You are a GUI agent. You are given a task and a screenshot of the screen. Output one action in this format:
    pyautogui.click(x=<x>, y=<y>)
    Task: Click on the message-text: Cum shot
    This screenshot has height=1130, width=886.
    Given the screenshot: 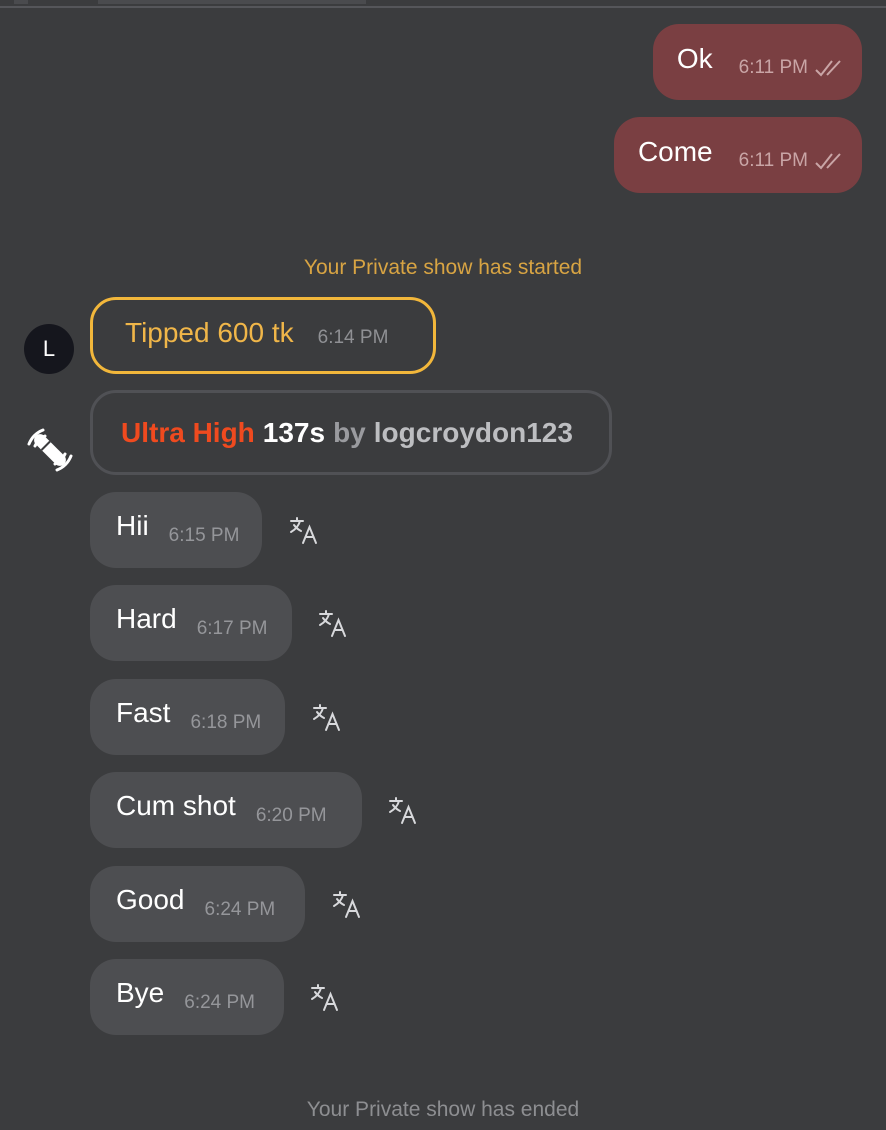 What is the action you would take?
    pyautogui.click(x=176, y=805)
    